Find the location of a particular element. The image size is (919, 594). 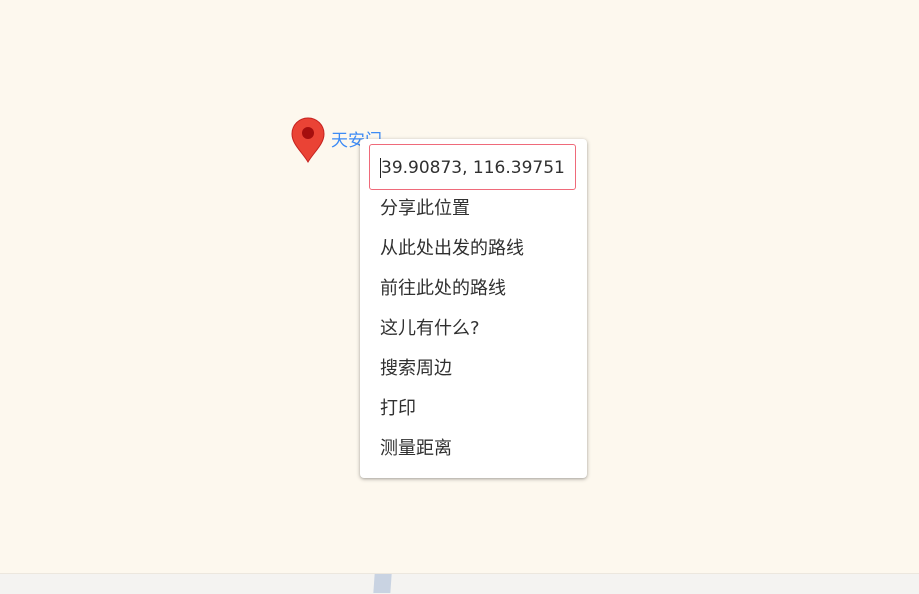

menu-item-measure-distance: 测量距离 is located at coordinates (473, 450).